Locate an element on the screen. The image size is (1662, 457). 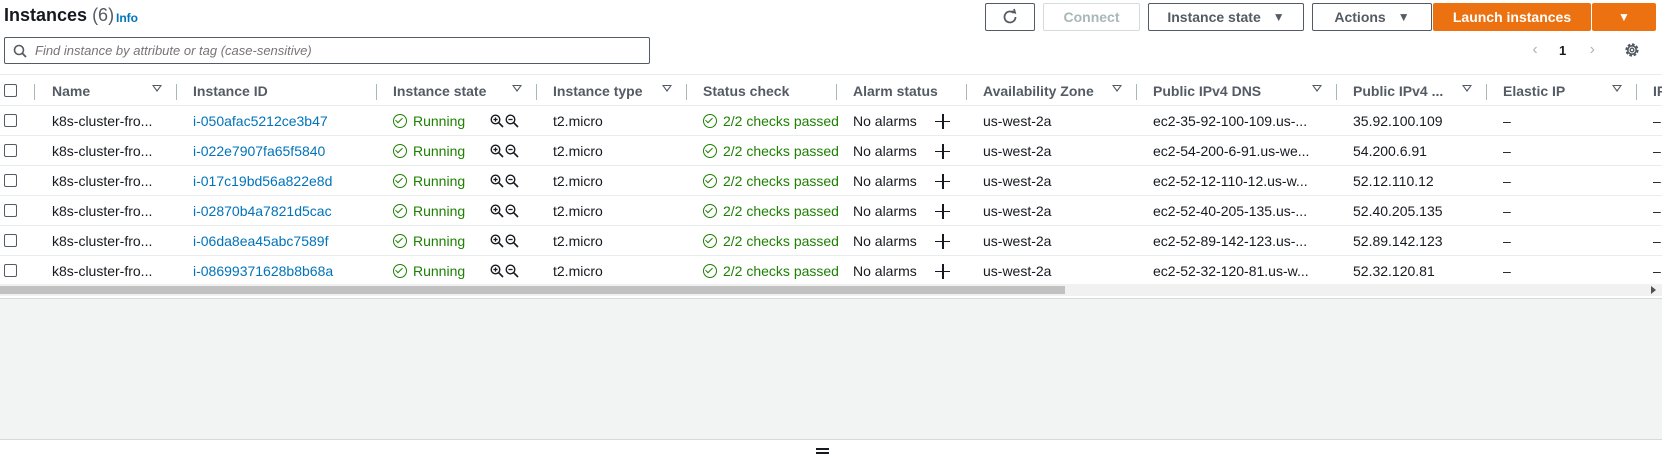
check-circle-icon is located at coordinates (710, 151).